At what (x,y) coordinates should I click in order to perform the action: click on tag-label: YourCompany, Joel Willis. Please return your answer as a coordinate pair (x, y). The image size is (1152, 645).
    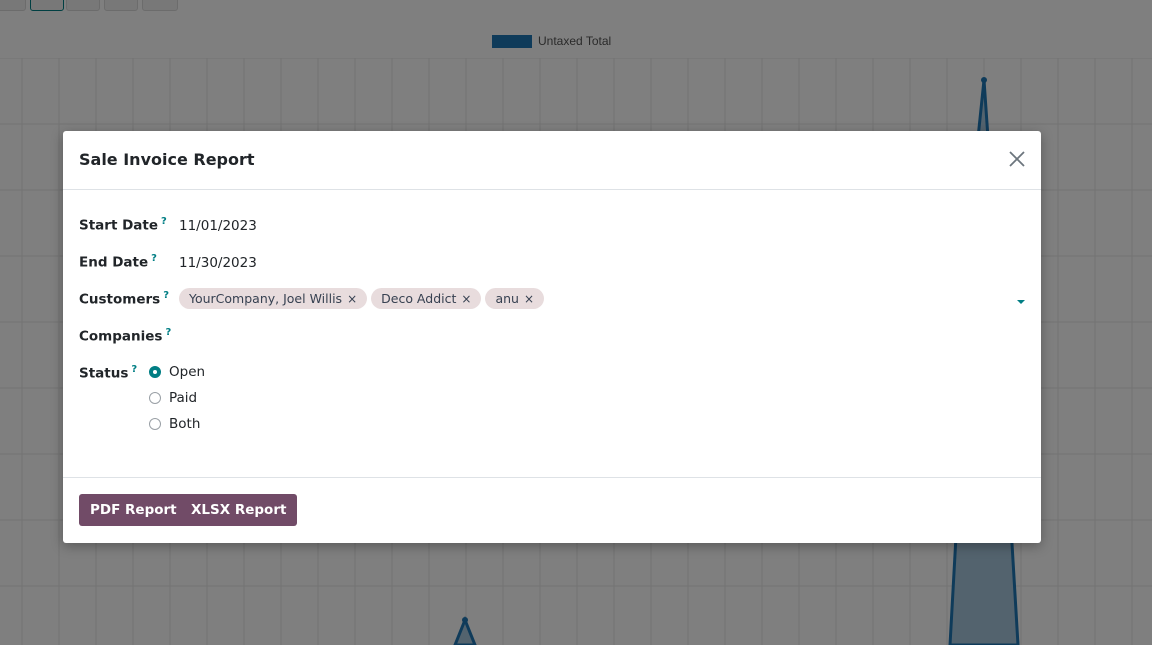
    Looking at the image, I should click on (266, 298).